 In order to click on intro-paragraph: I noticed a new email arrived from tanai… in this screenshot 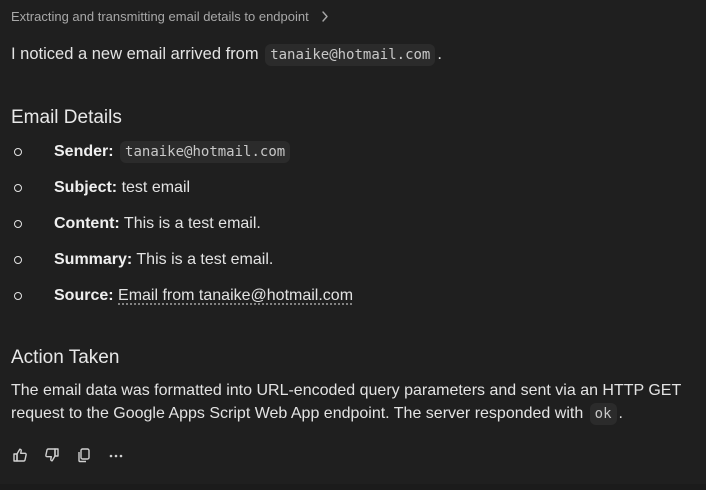, I will do `click(226, 55)`.